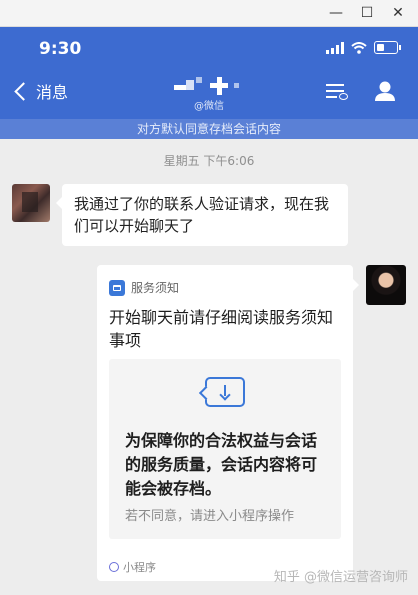  What do you see at coordinates (386, 285) in the screenshot?
I see `self-avatar` at bounding box center [386, 285].